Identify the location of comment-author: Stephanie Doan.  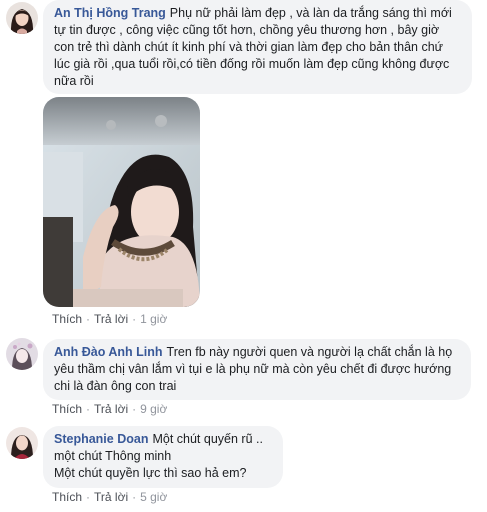
(101, 439).